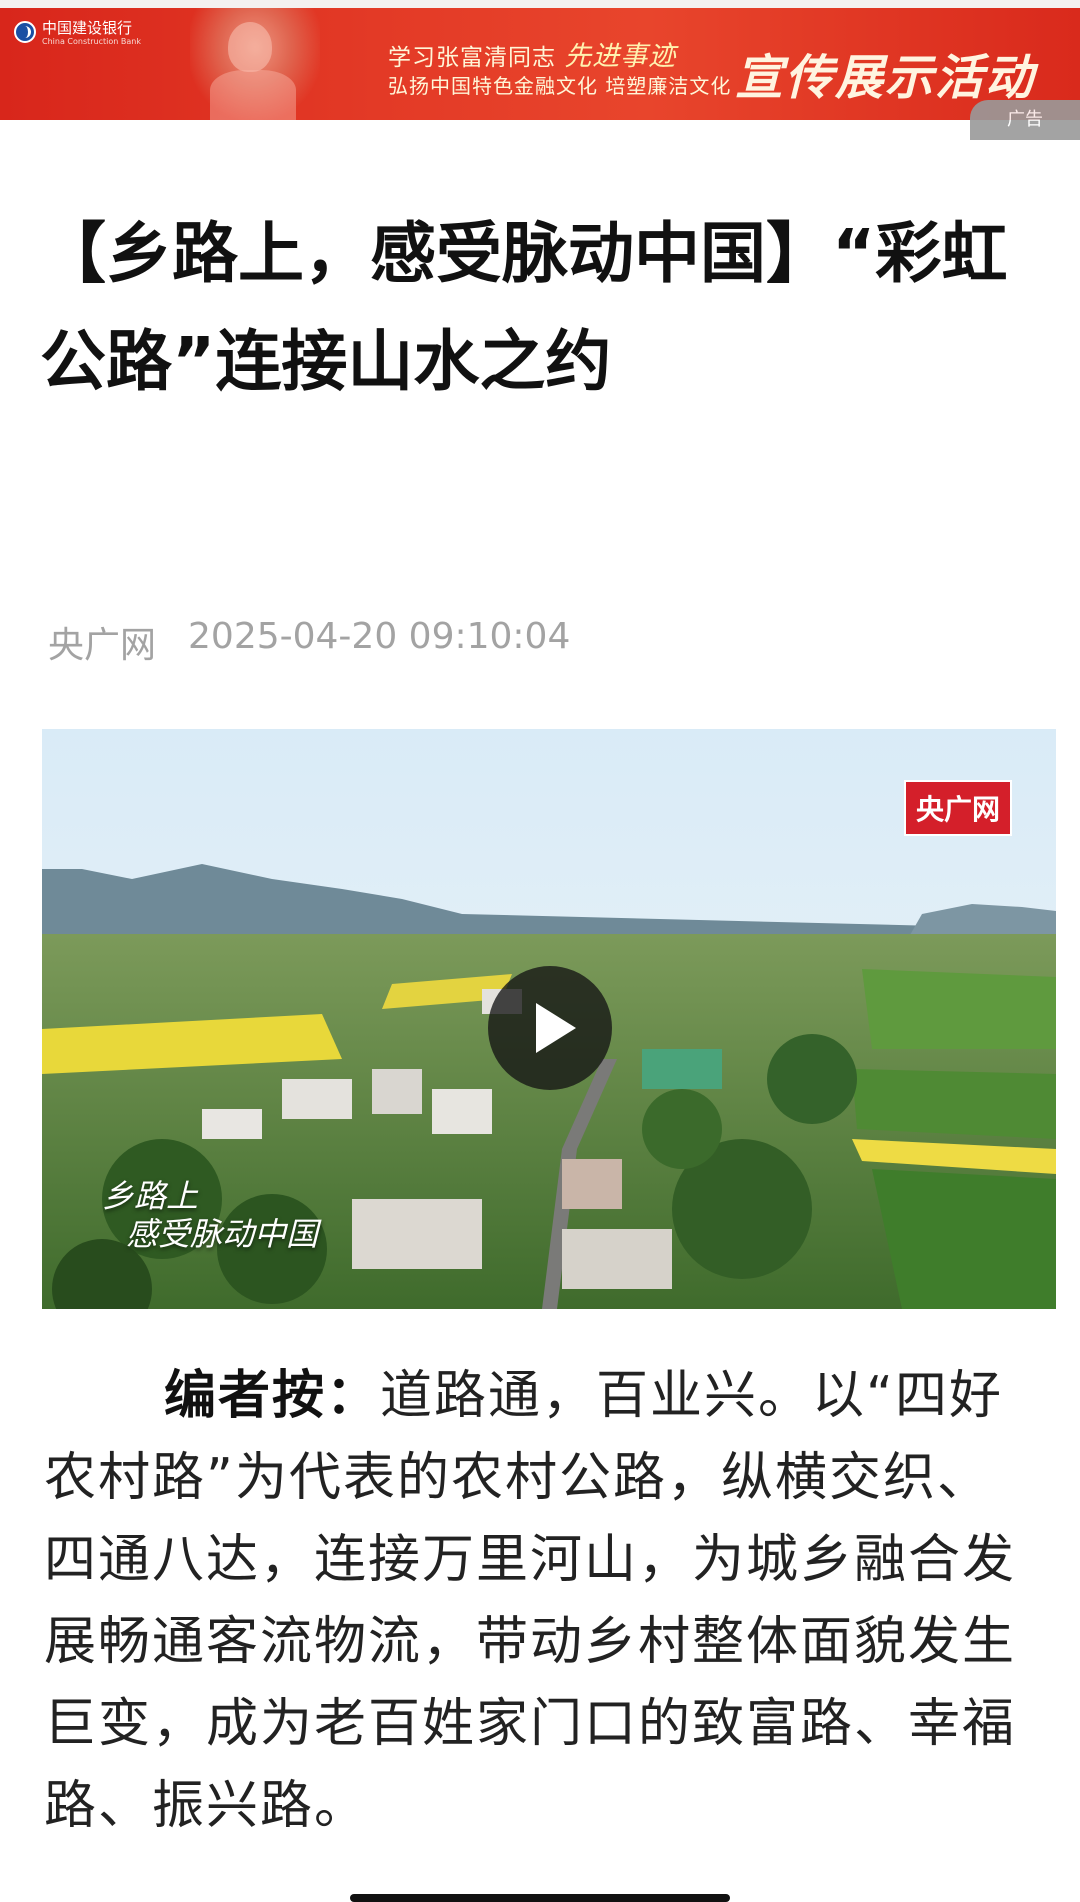 Image resolution: width=1080 pixels, height=1902 pixels. What do you see at coordinates (150, 1196) in the screenshot?
I see `video-caption-line1: 乡路上` at bounding box center [150, 1196].